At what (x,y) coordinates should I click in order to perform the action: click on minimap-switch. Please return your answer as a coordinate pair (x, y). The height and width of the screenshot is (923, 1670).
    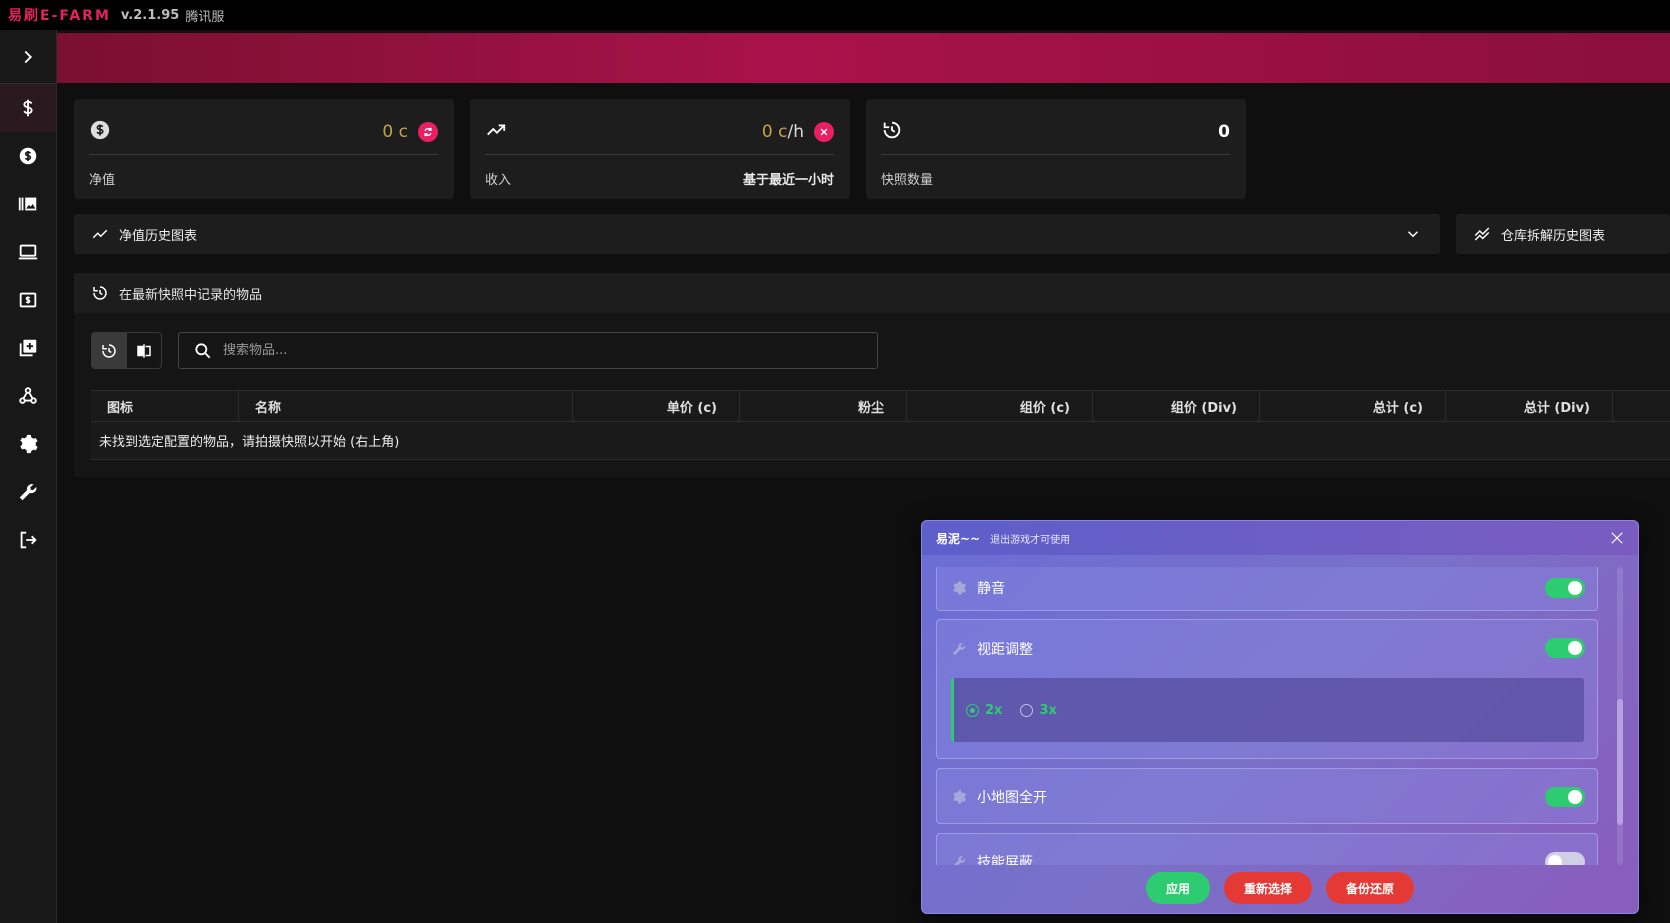
    Looking at the image, I should click on (1565, 797).